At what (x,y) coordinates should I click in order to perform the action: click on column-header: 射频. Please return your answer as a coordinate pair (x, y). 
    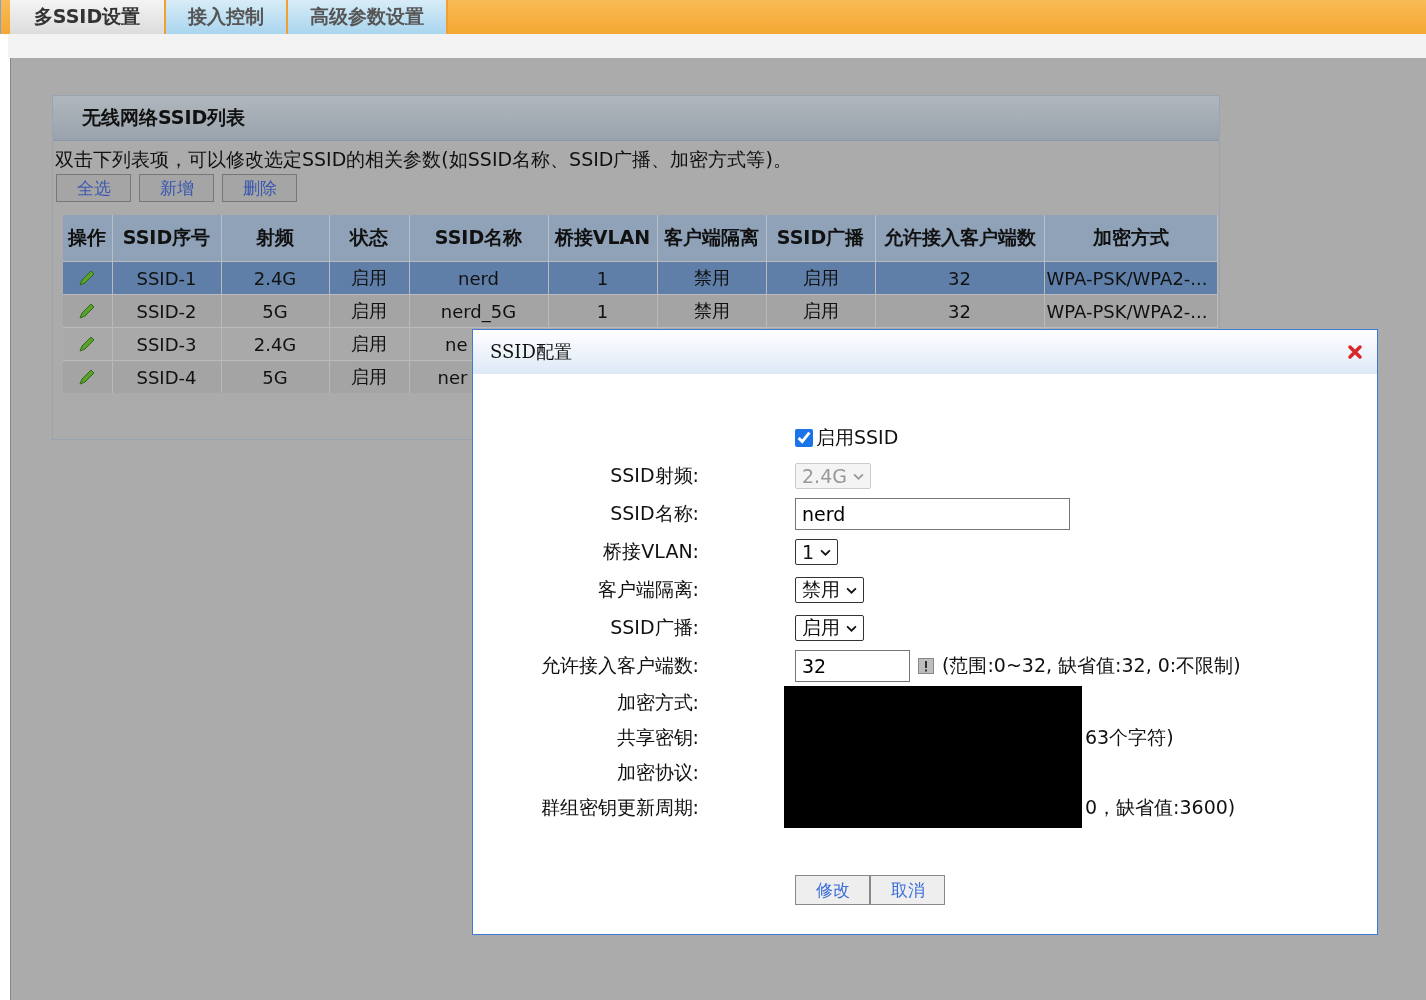
    Looking at the image, I should click on (275, 238).